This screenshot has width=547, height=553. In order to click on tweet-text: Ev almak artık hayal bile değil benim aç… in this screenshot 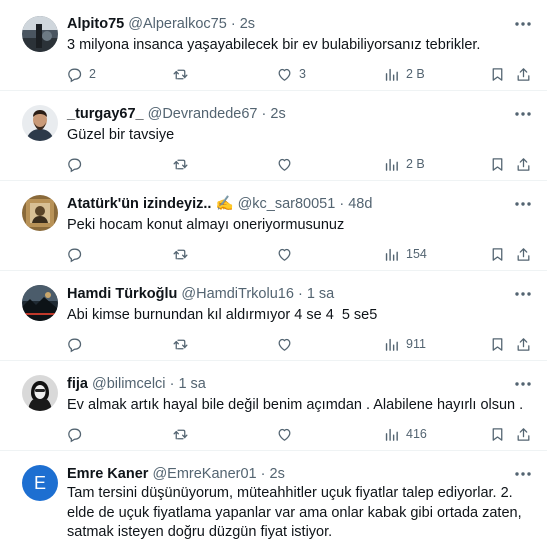, I will do `click(295, 405)`.